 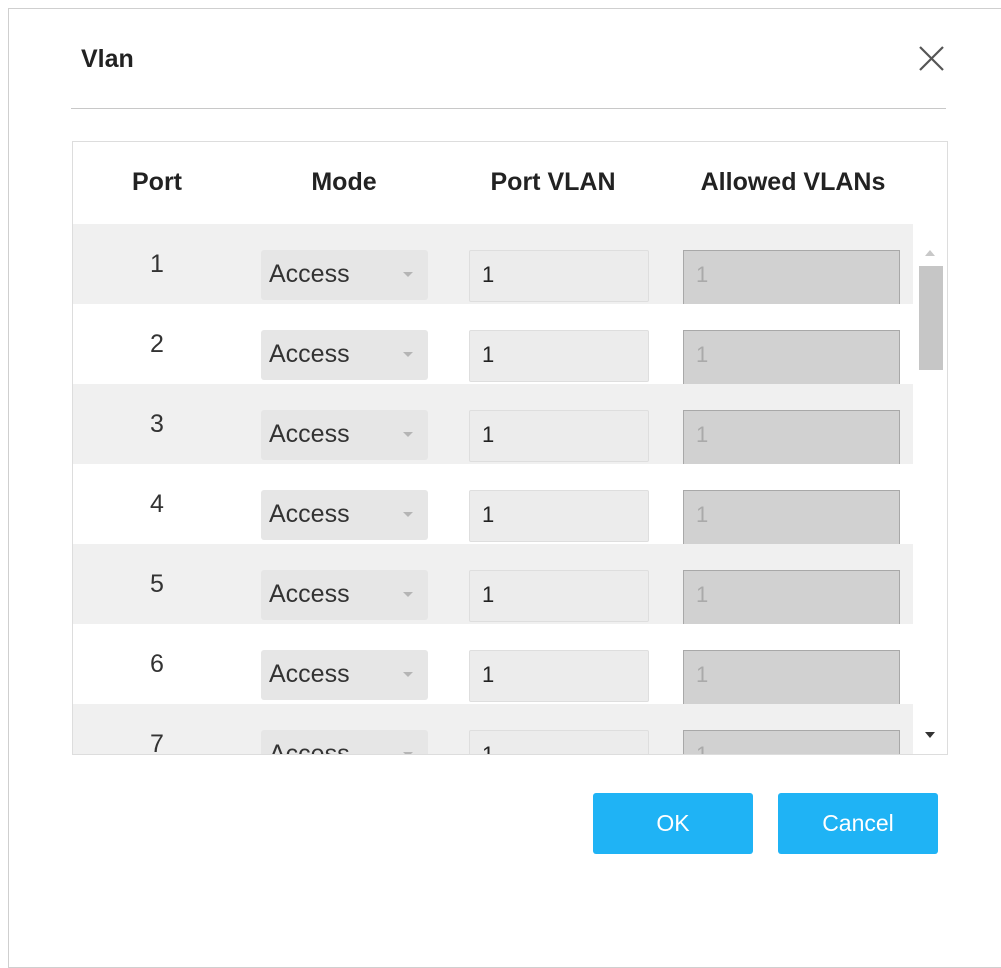 I want to click on port-number: 7, so click(x=157, y=742).